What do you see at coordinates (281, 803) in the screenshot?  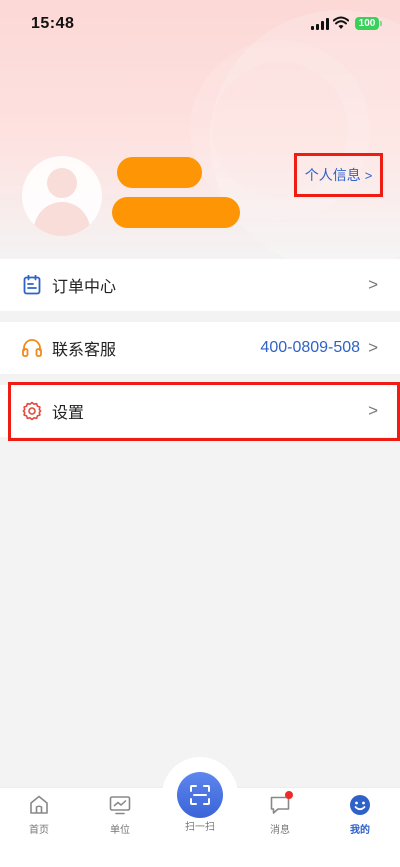 I see `message-bubble-icon` at bounding box center [281, 803].